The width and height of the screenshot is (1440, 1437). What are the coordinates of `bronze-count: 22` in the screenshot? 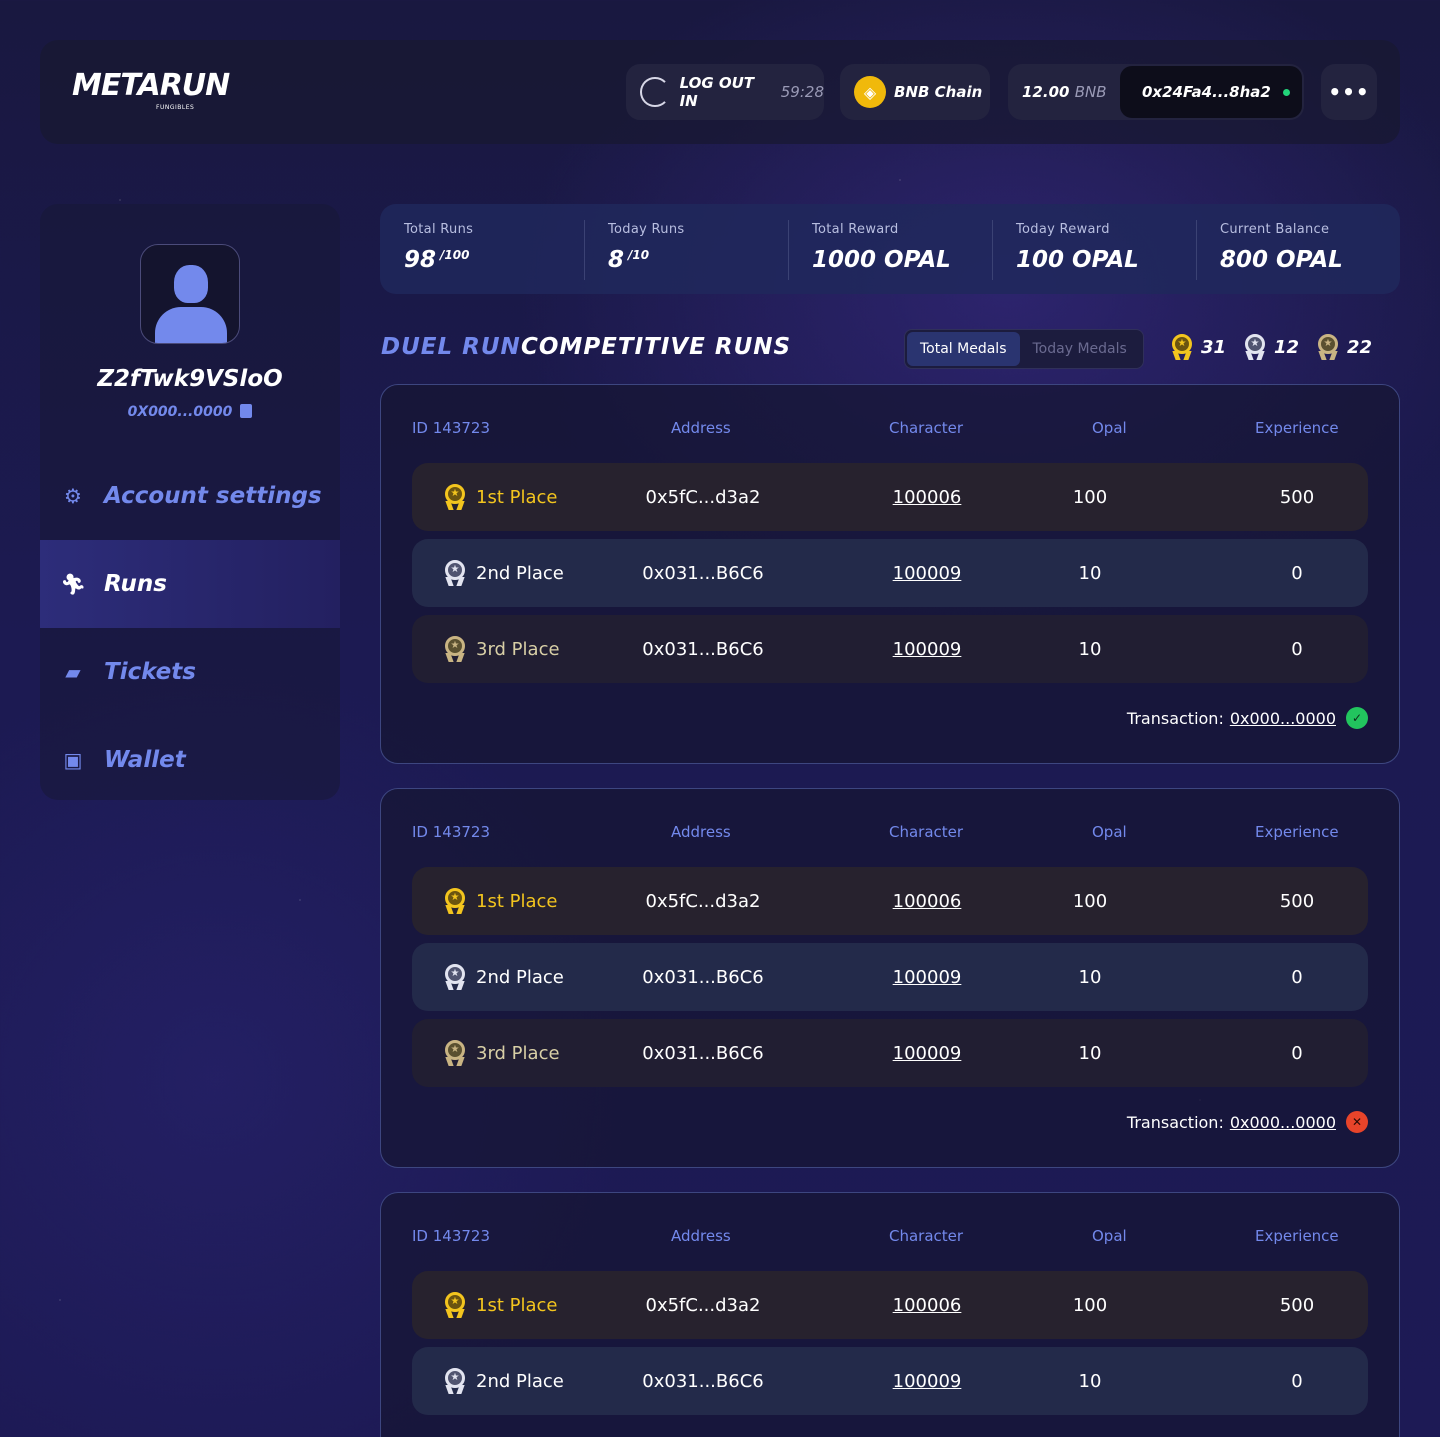 It's located at (1360, 347).